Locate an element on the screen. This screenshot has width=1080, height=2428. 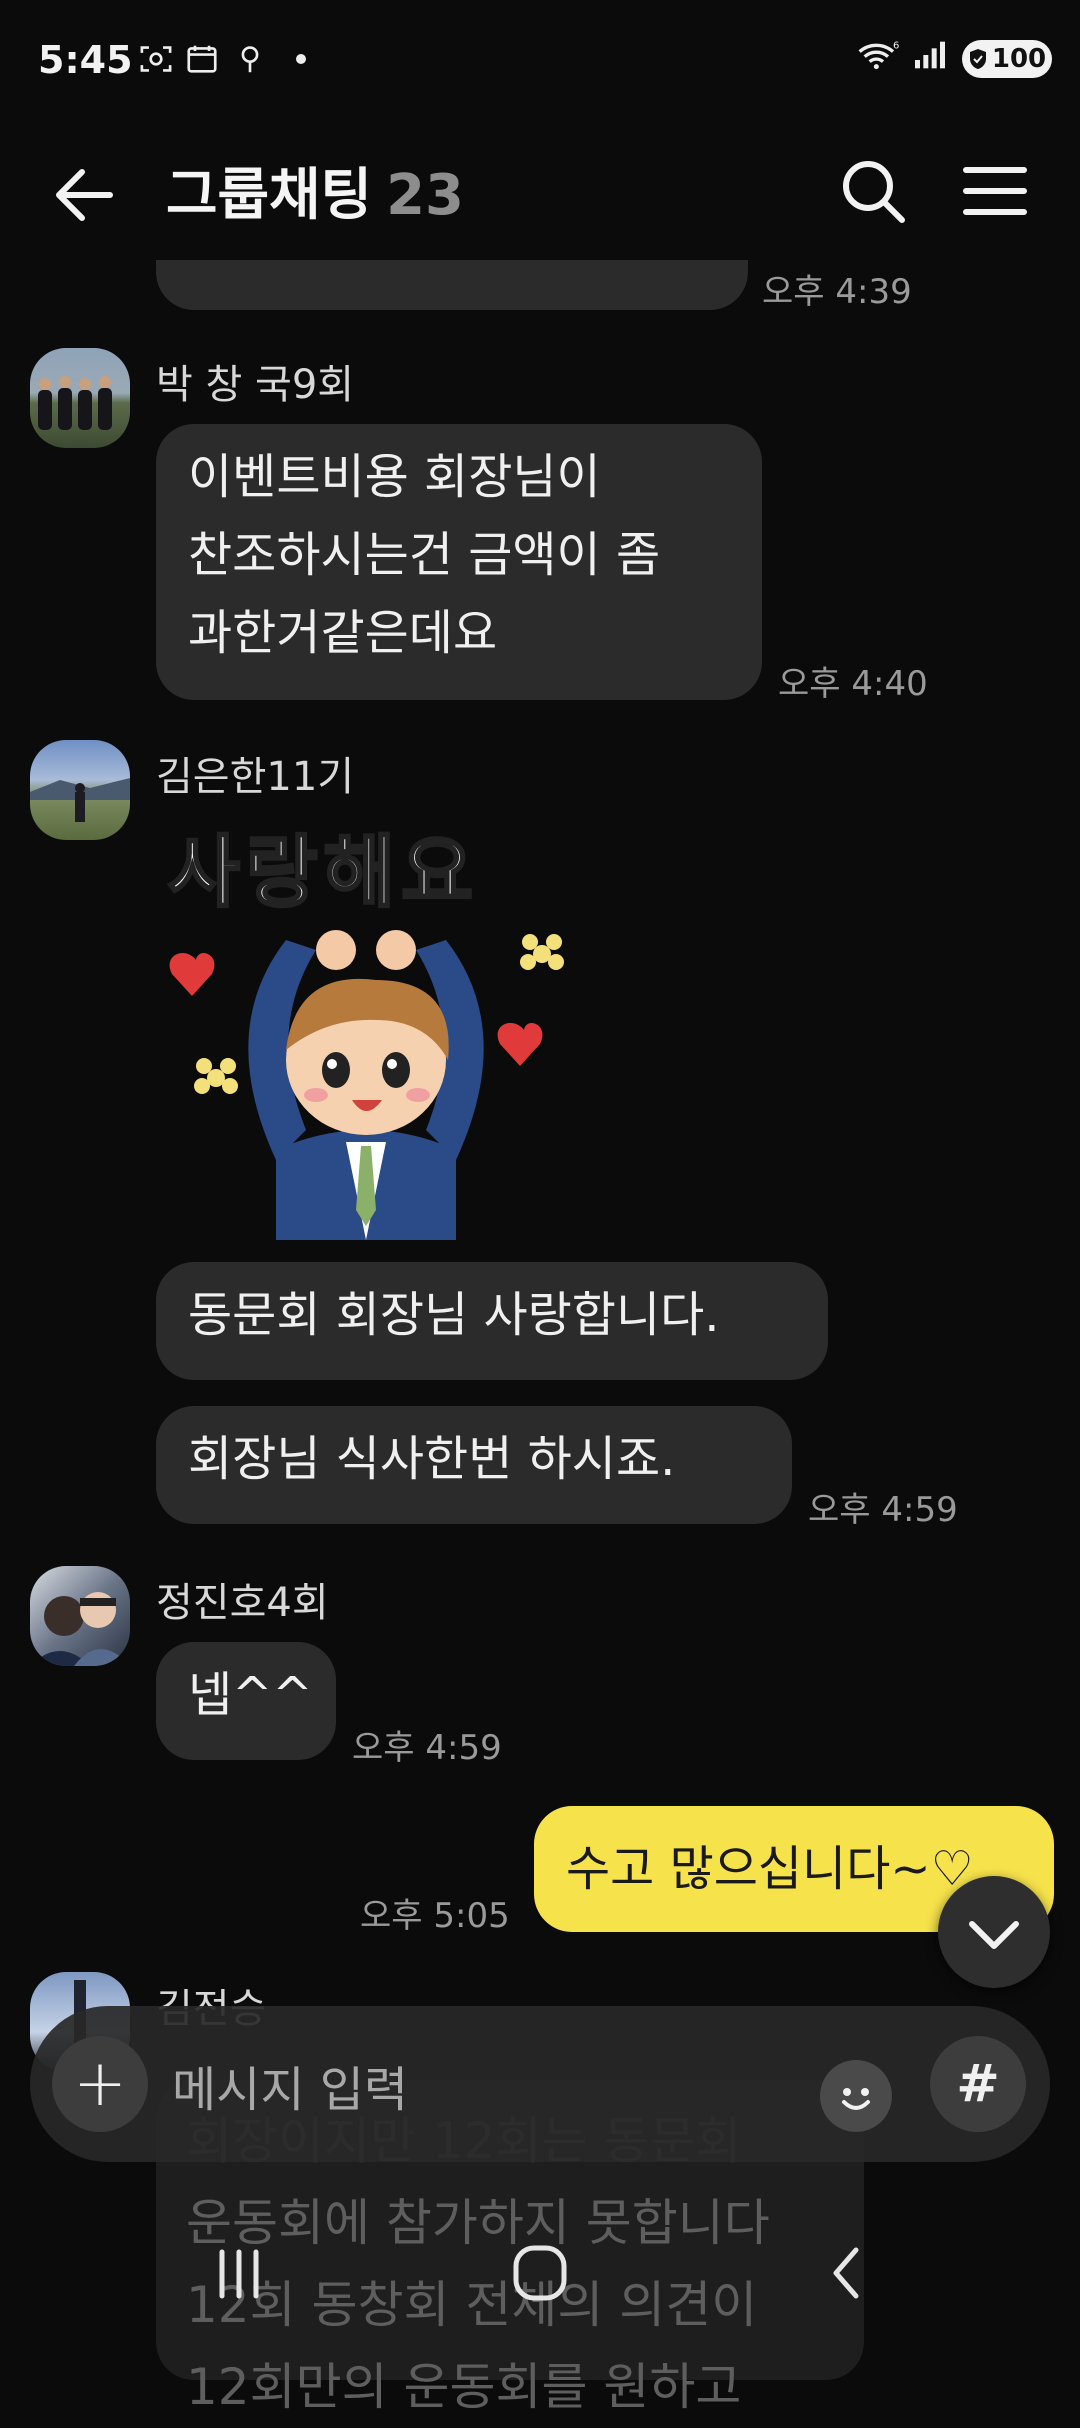
location-icon is located at coordinates (250, 59).